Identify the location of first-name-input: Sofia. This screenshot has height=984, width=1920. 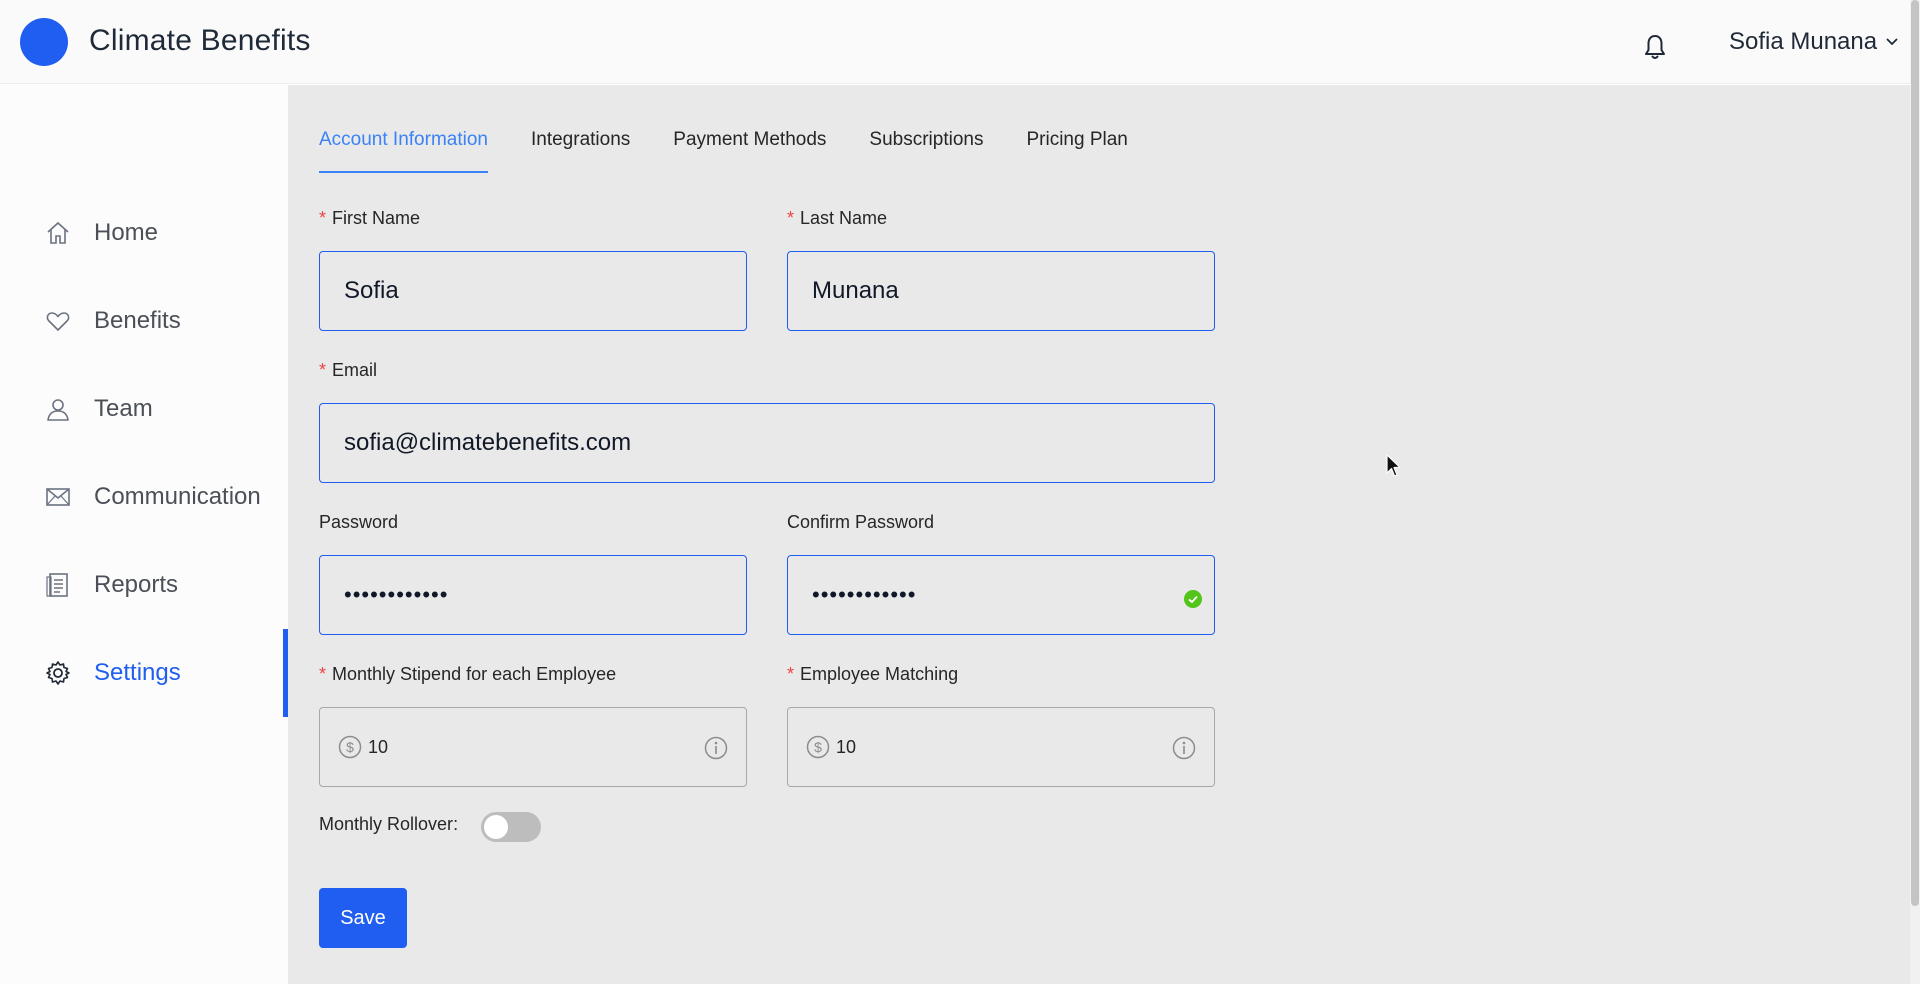
(533, 291).